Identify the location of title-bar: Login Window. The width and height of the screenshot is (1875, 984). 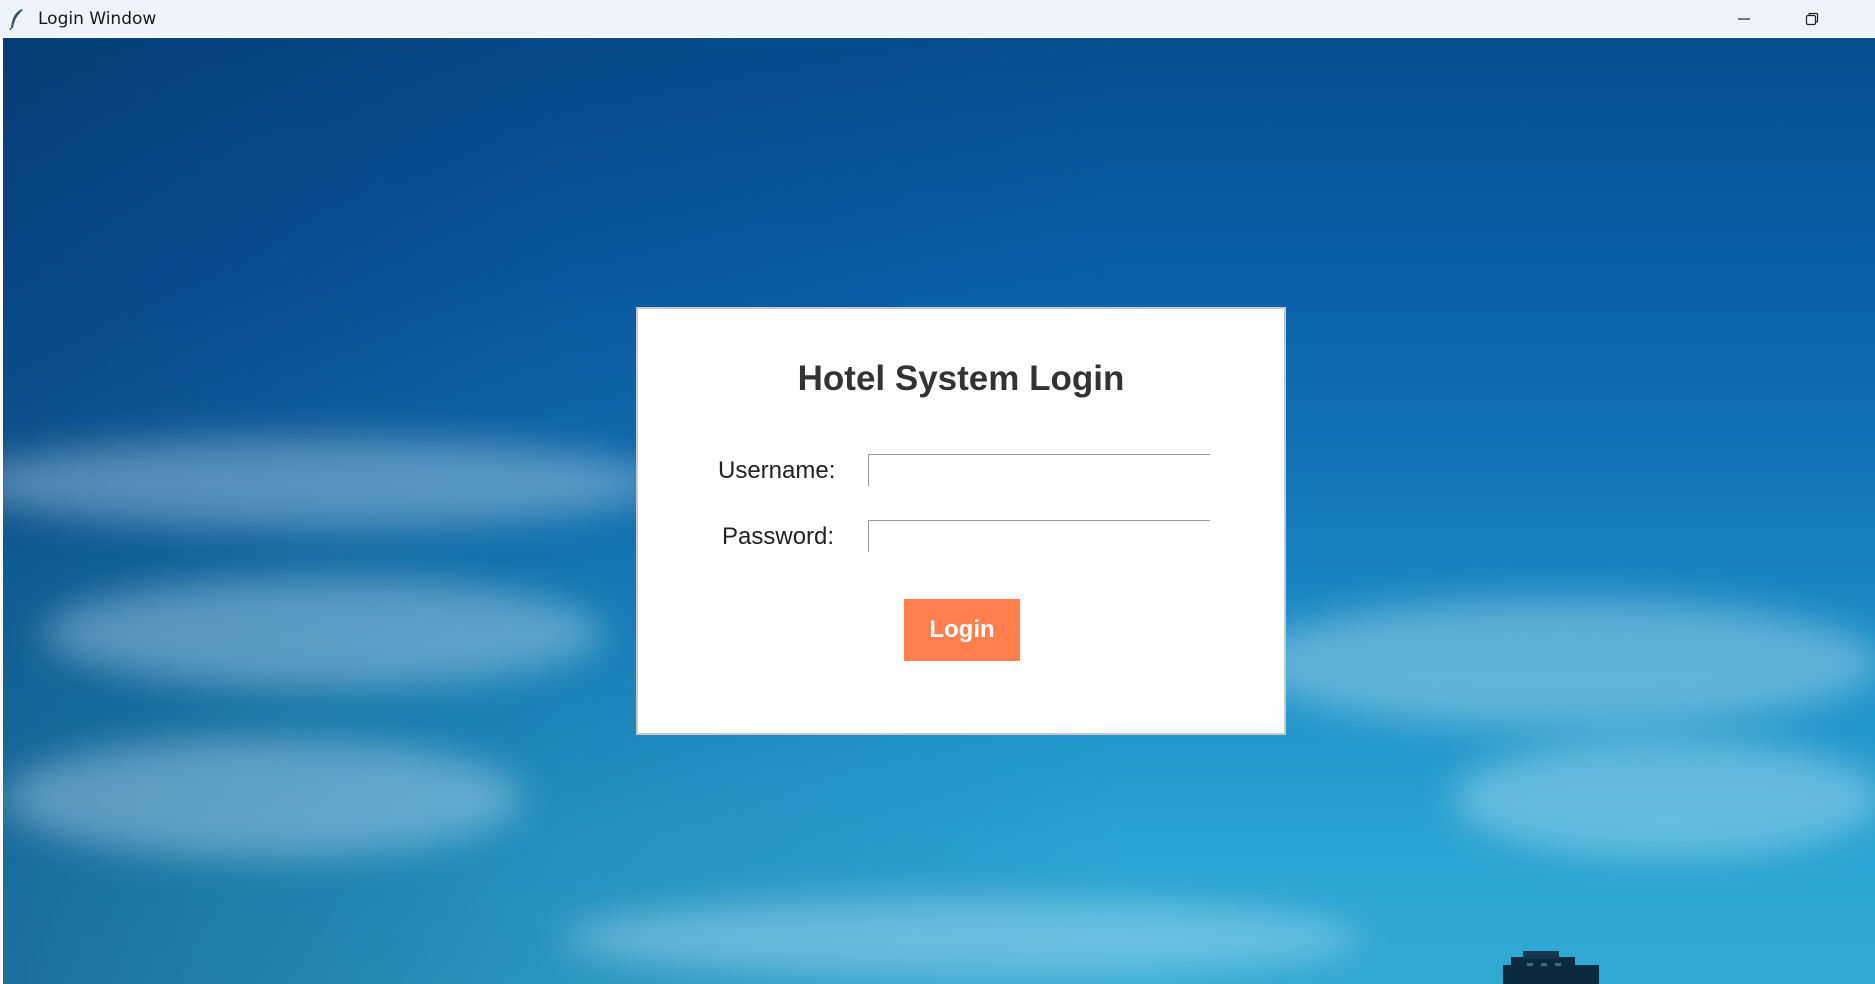
(937, 18).